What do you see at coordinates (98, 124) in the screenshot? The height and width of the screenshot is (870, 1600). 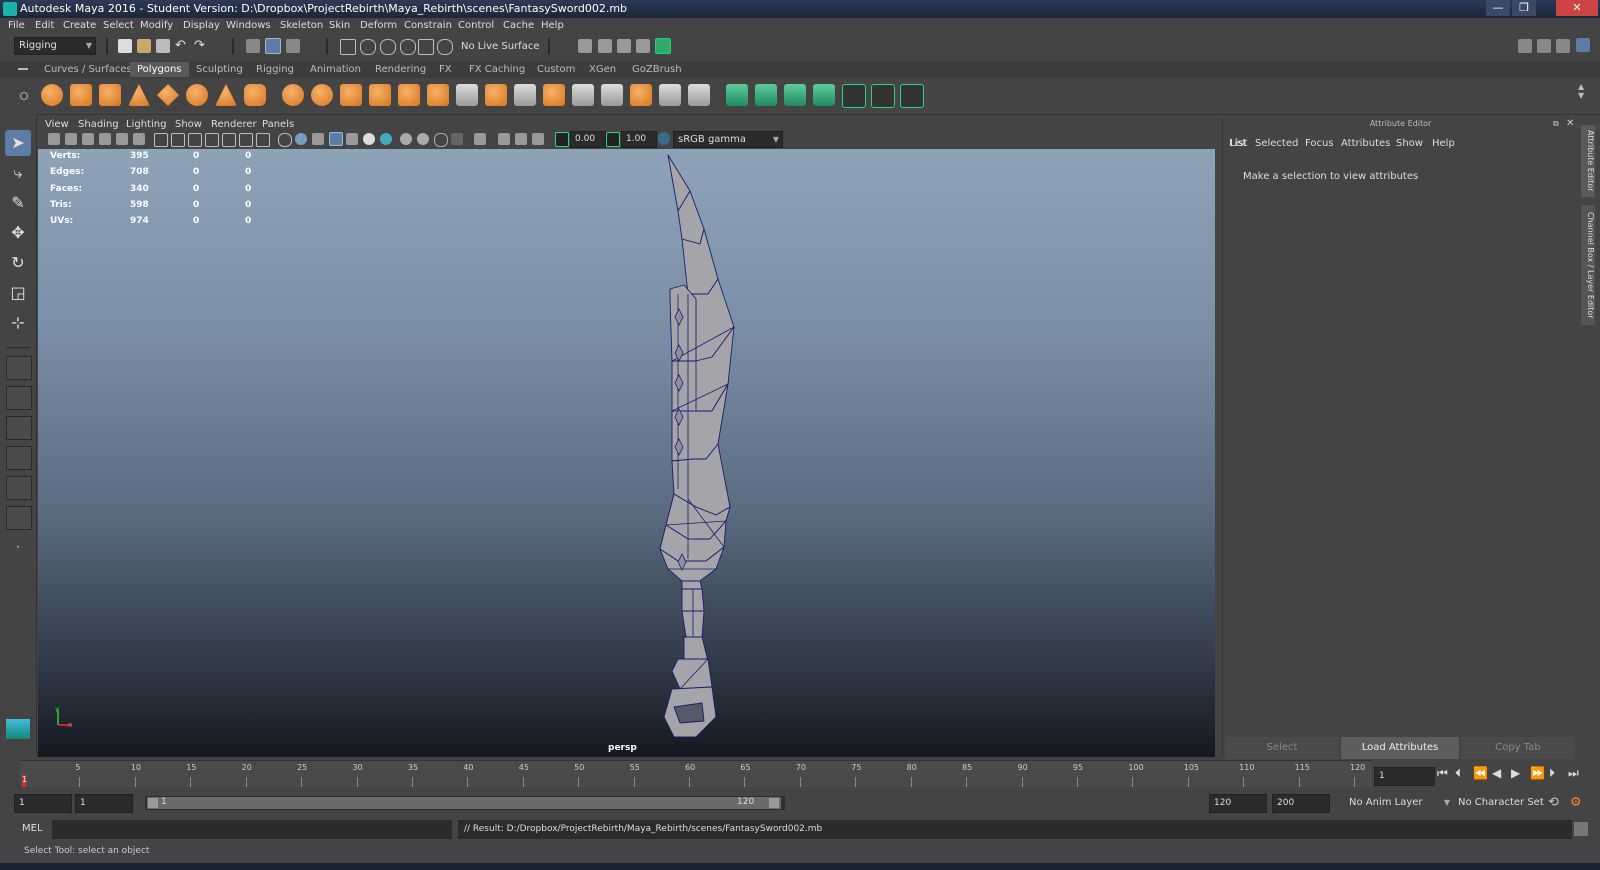 I see `panel-menu-shading: Shading` at bounding box center [98, 124].